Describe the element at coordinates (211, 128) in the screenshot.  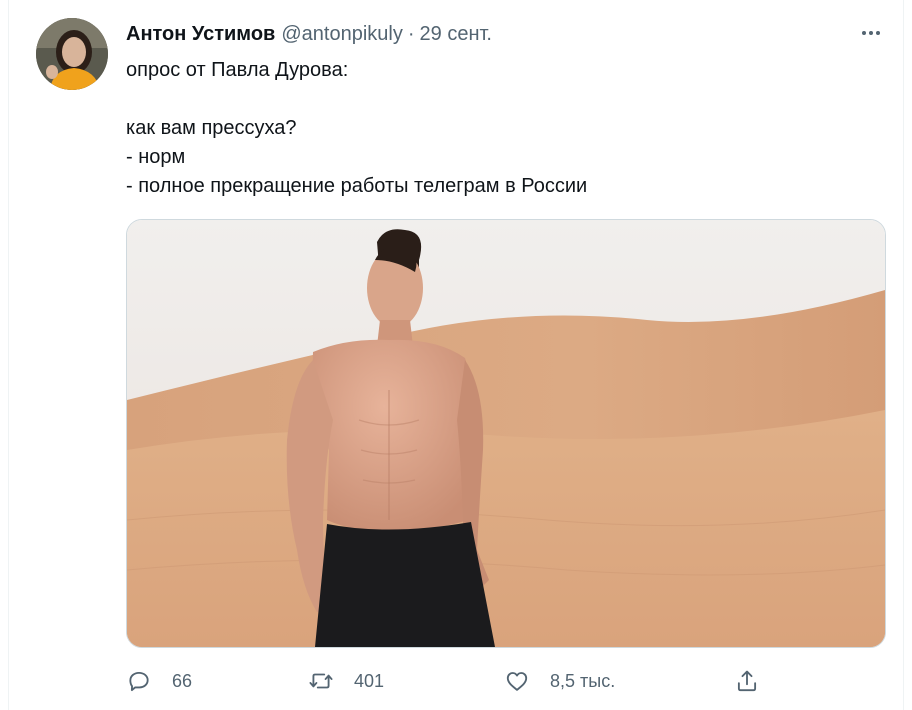
I see `tweet-text-line: как вам прессуха?` at that location.